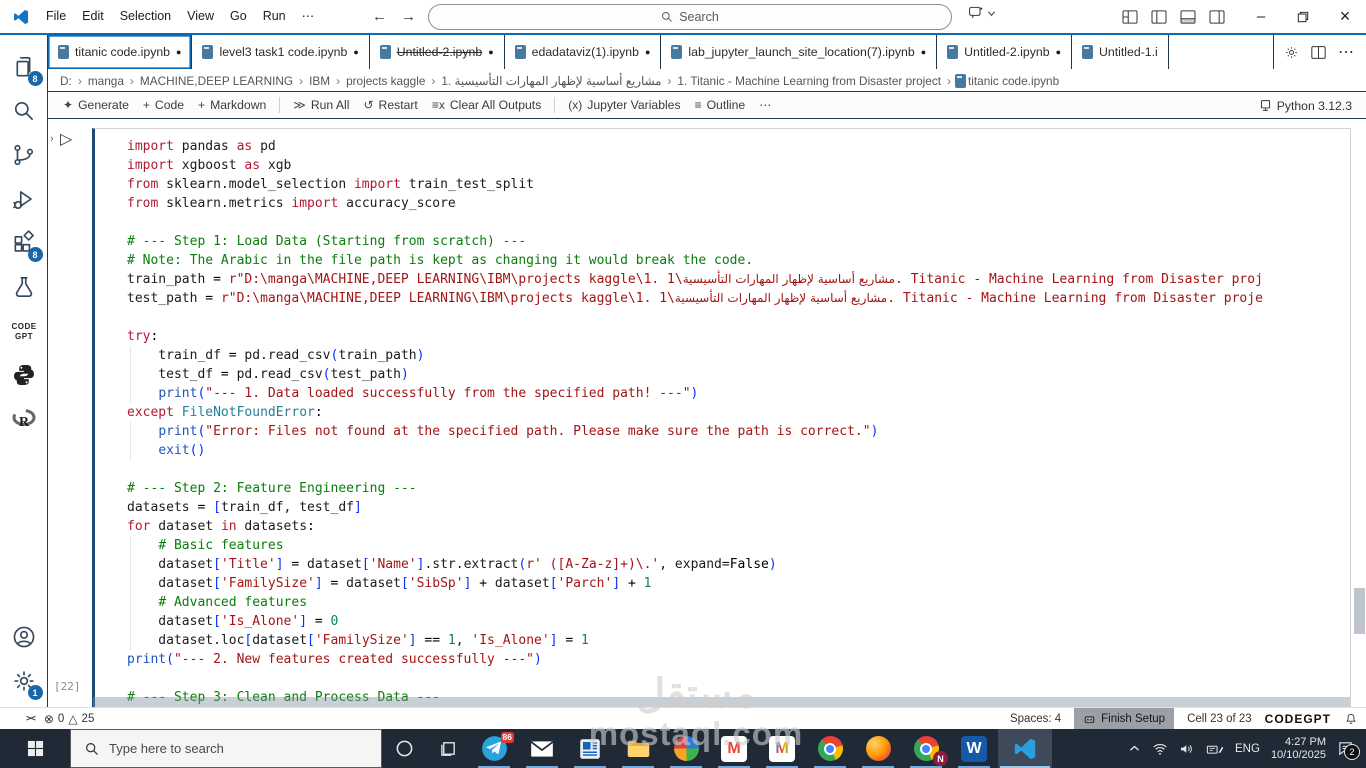 This screenshot has width=1366, height=768. What do you see at coordinates (1160, 749) in the screenshot?
I see `wifi-icon` at bounding box center [1160, 749].